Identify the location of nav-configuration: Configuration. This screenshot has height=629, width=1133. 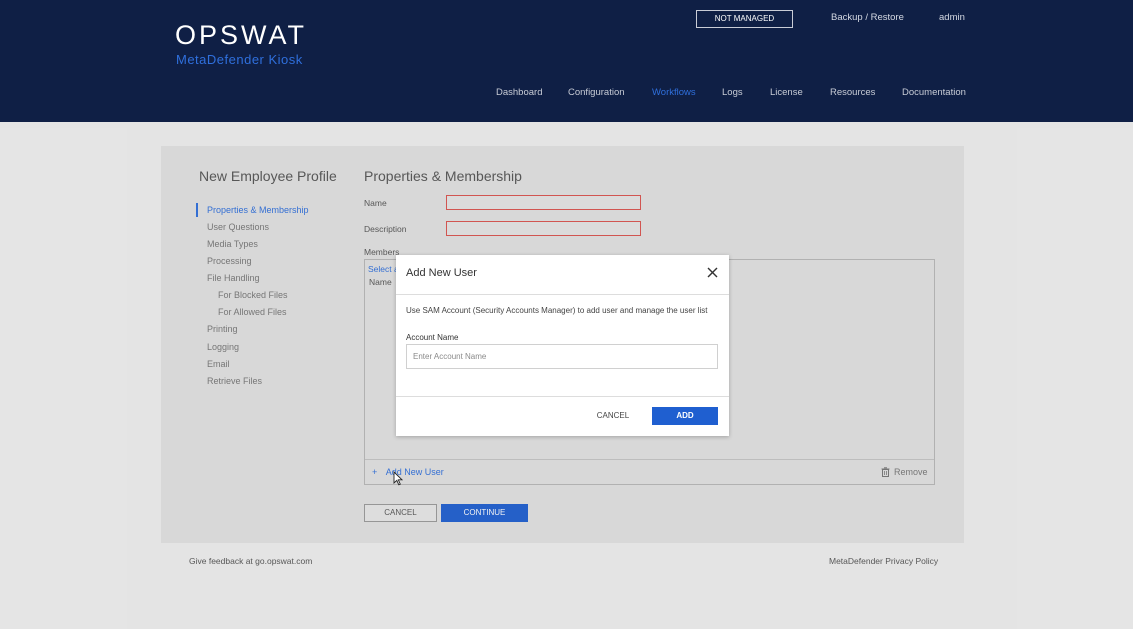
(596, 92).